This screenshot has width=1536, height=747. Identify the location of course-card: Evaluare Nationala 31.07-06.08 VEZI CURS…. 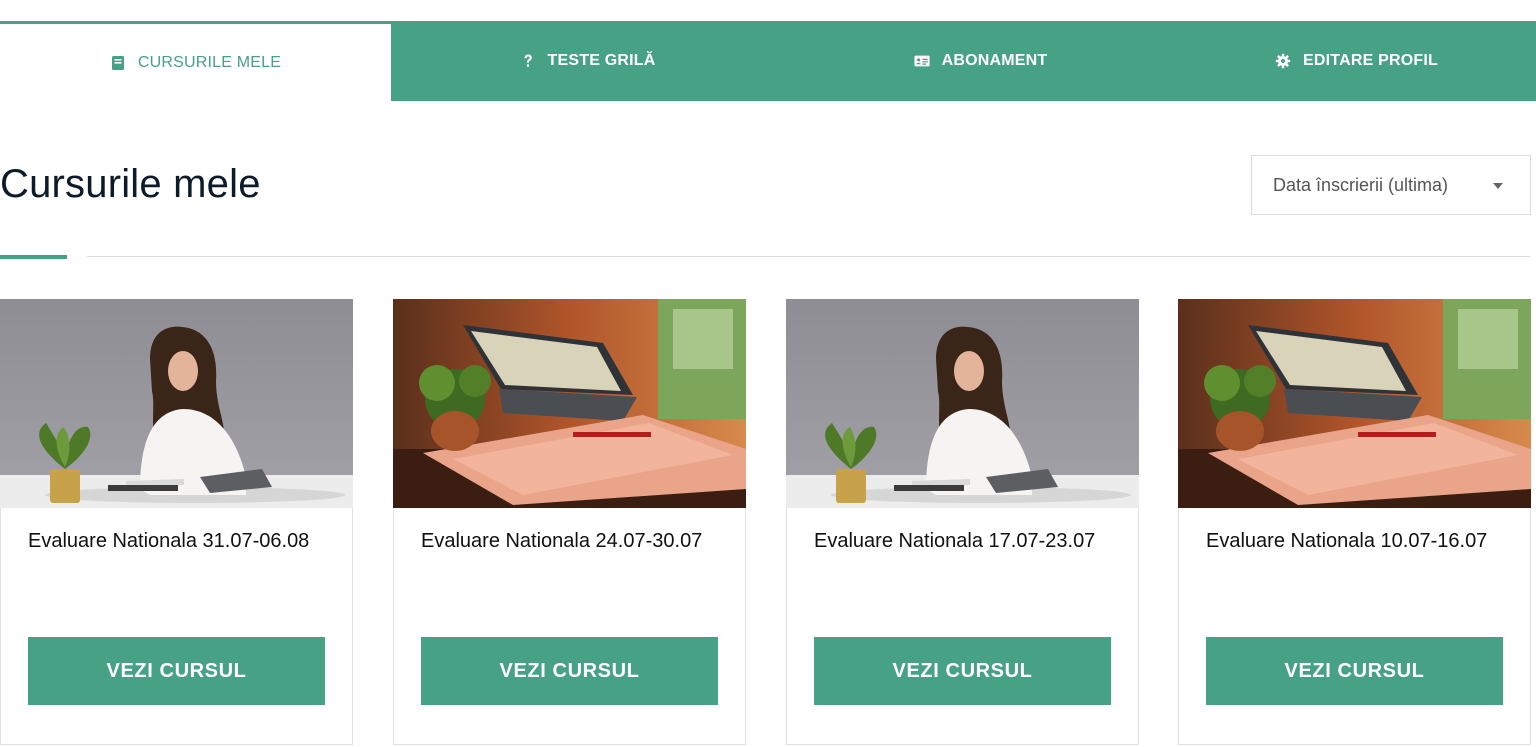
(176, 522).